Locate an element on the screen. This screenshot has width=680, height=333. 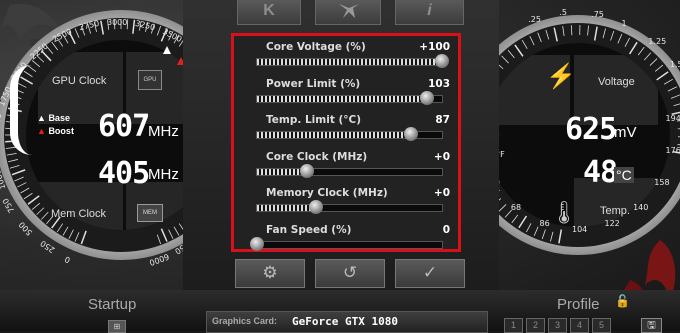
gpu-icon: GPU is located at coordinates (150, 80).